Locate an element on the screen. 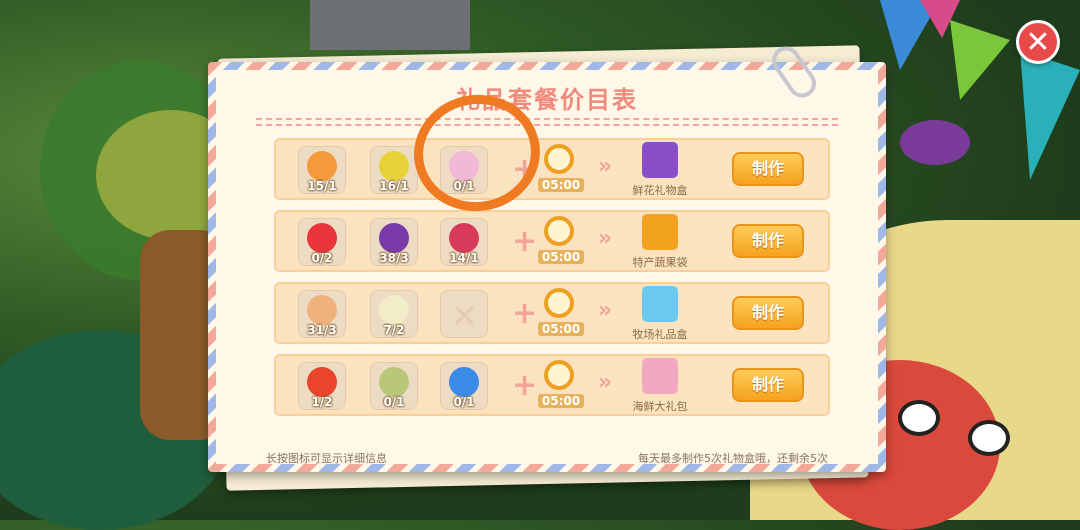 Image resolution: width=1080 pixels, height=530 pixels. gift-name: 特产蔬果袋 is located at coordinates (660, 262).